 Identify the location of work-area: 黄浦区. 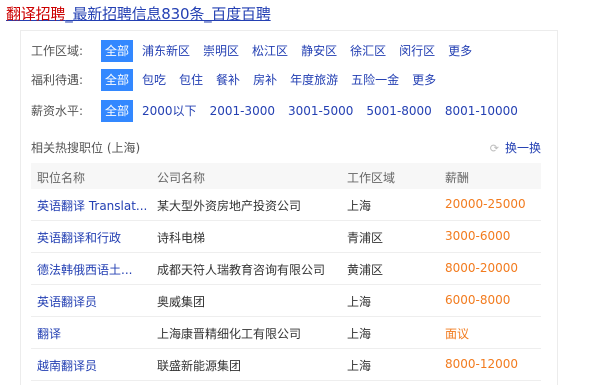
(365, 270).